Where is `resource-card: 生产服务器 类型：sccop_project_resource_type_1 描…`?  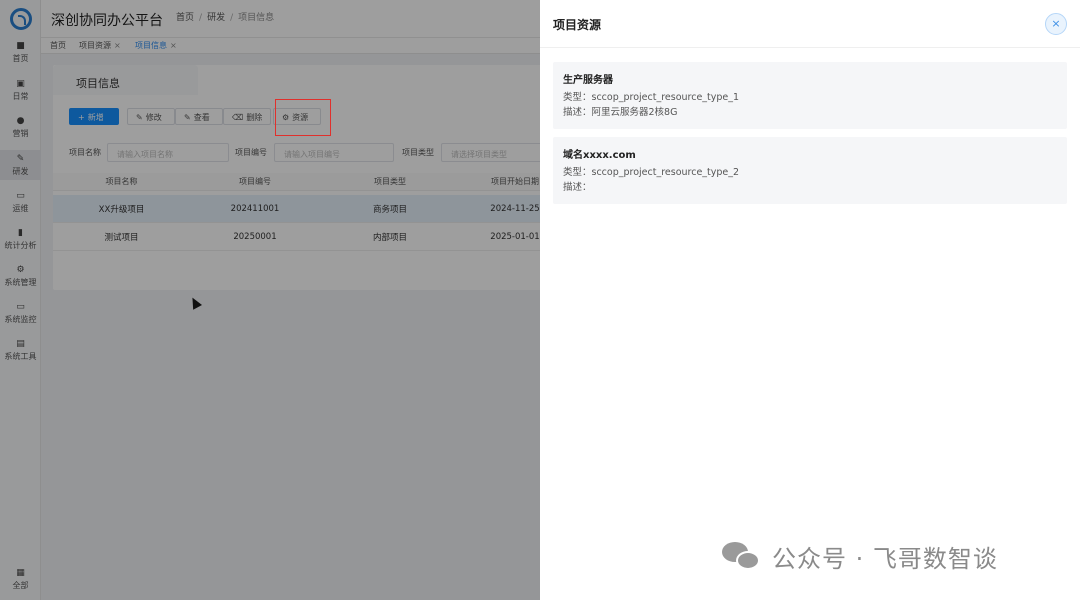
resource-card: 生产服务器 类型：sccop_project_resource_type_1 描… is located at coordinates (810, 95).